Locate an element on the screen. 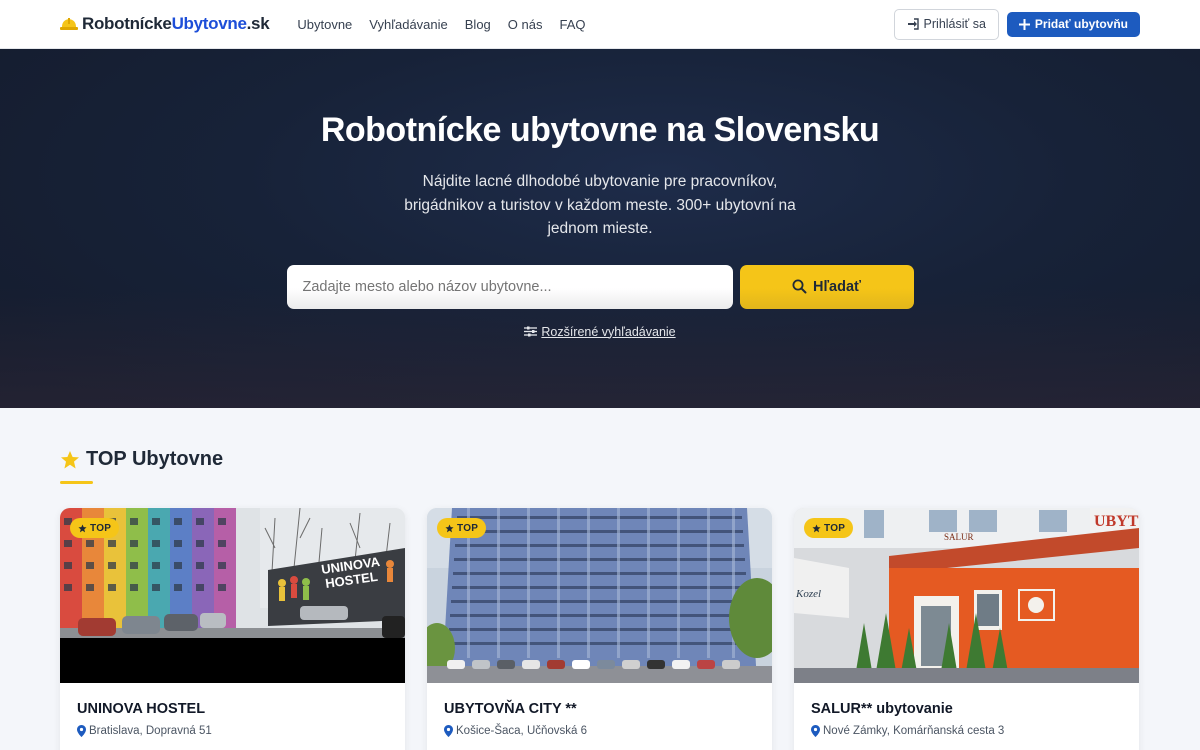 Image resolution: width=1200 pixels, height=750 pixels. search-bar: Hľadať is located at coordinates (600, 286).